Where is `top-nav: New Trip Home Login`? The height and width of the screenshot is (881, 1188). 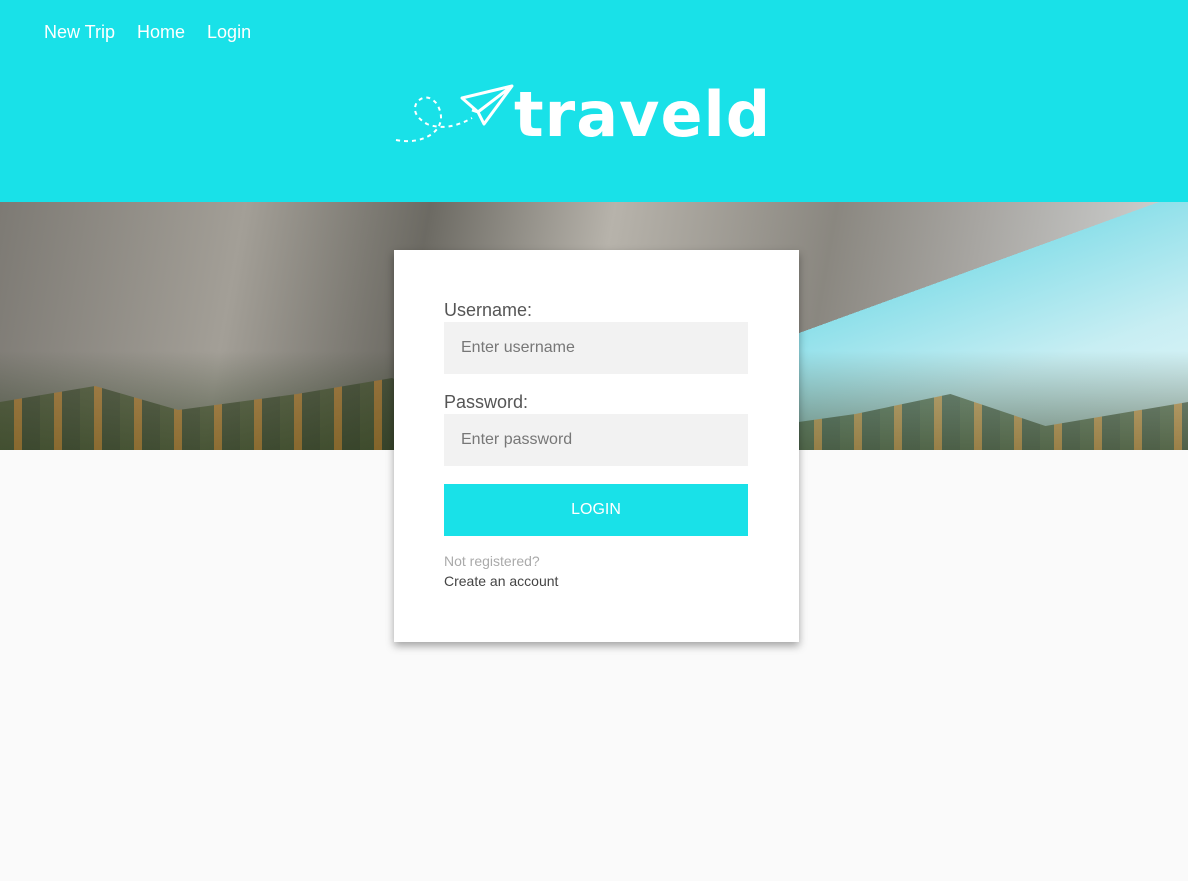 top-nav: New Trip Home Login is located at coordinates (147, 32).